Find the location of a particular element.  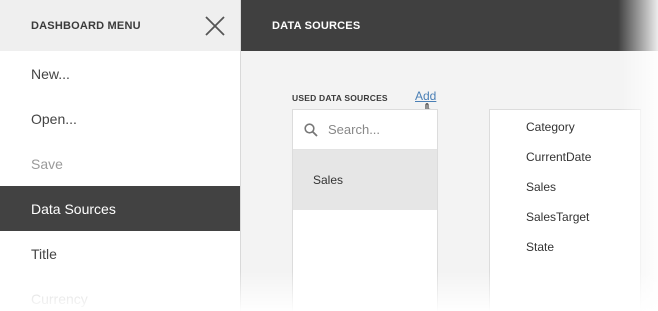

close-icon is located at coordinates (215, 26).